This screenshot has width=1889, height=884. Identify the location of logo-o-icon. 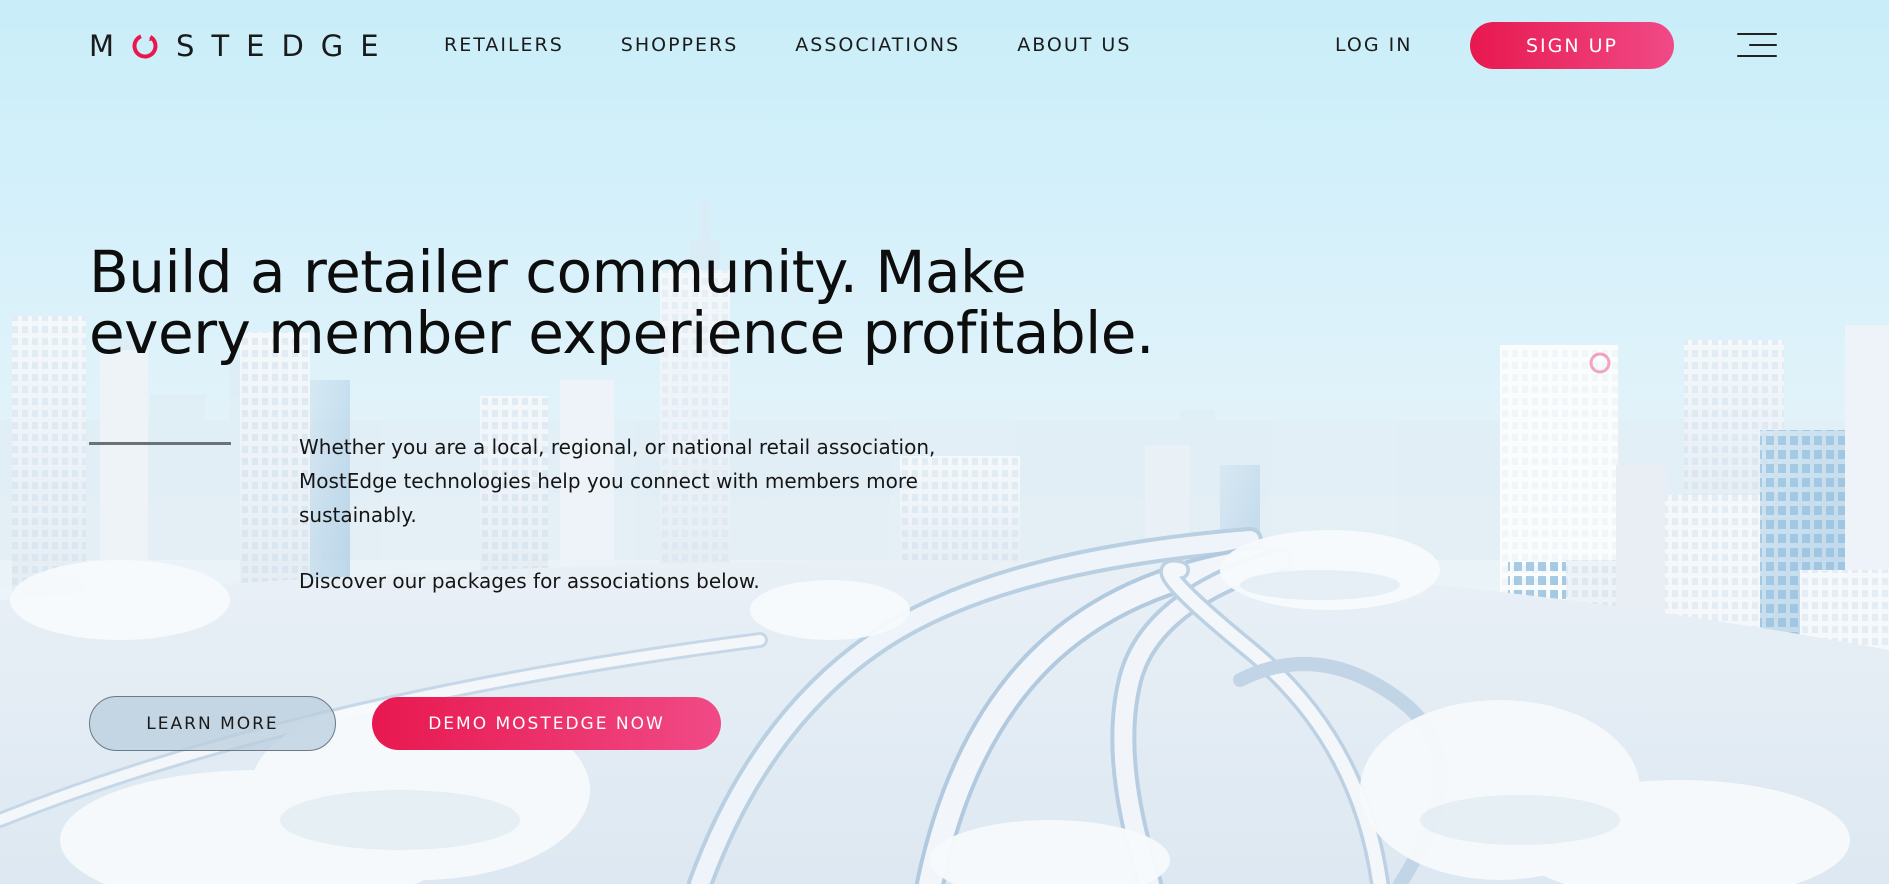
(145, 46).